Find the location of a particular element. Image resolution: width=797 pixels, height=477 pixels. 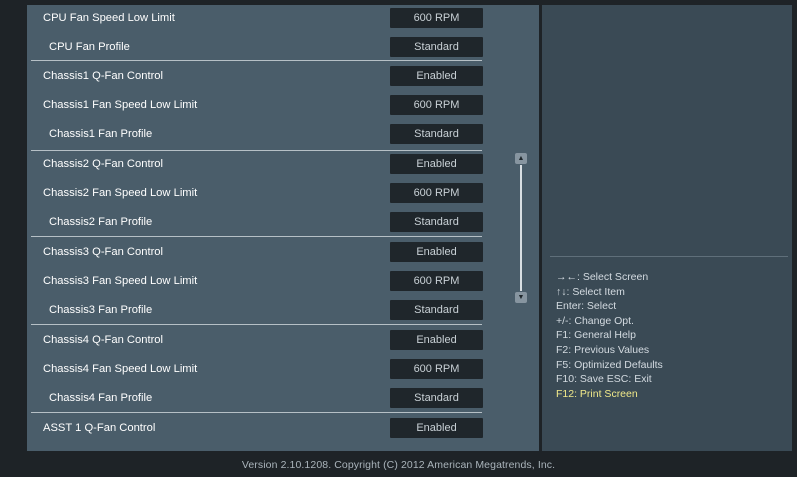

setting-row: CPU Fan Profile Standard is located at coordinates (269, 48).